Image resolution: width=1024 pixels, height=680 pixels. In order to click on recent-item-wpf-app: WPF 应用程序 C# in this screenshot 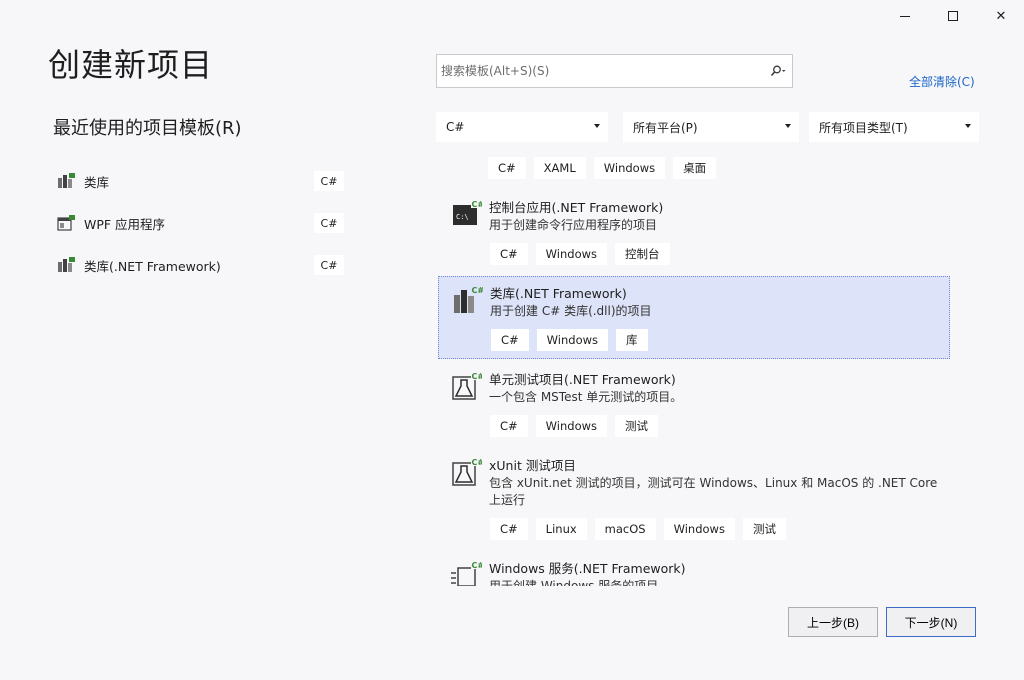, I will do `click(200, 223)`.